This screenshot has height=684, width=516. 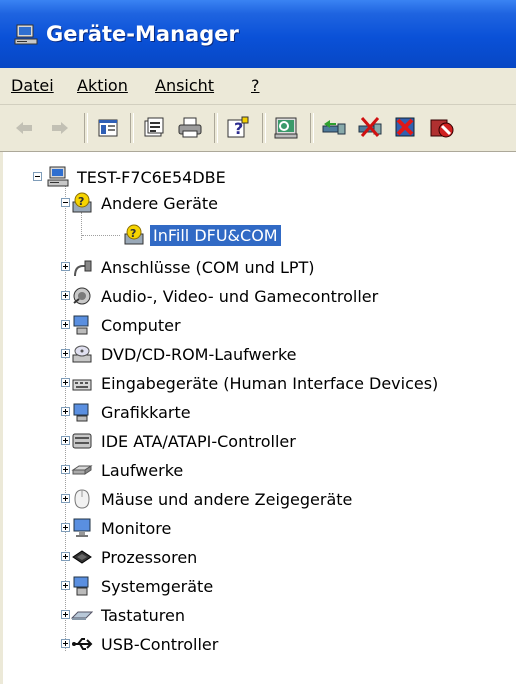 I want to click on menu-aktion-label: Aktion, so click(x=102, y=85).